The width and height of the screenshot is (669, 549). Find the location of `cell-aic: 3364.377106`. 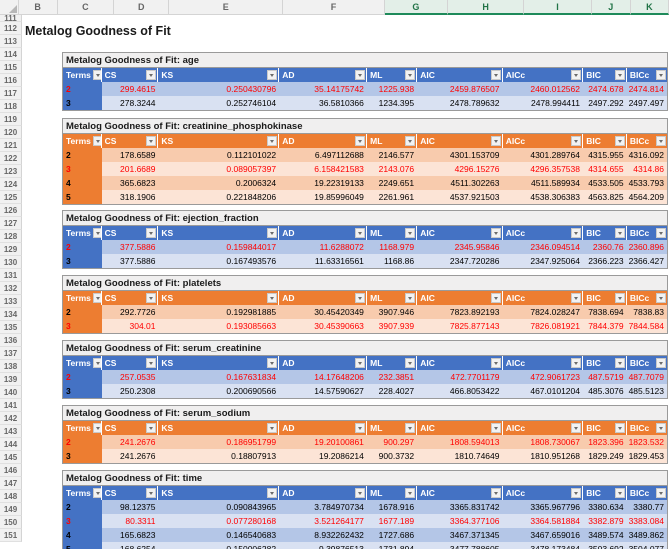

cell-aic: 3364.377106 is located at coordinates (460, 521).